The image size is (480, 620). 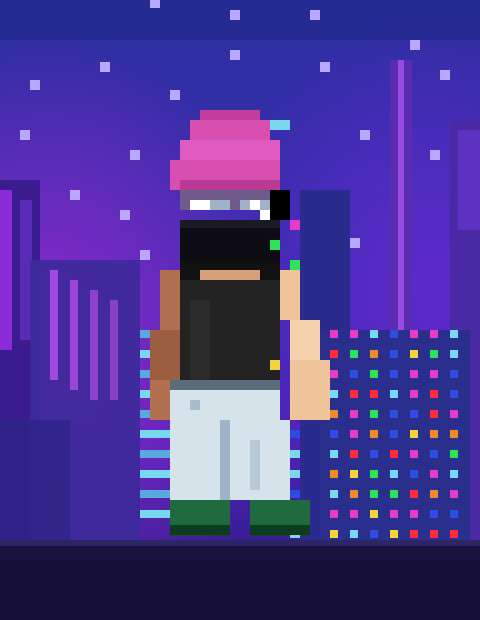 What do you see at coordinates (230, 445) in the screenshot?
I see `jeans` at bounding box center [230, 445].